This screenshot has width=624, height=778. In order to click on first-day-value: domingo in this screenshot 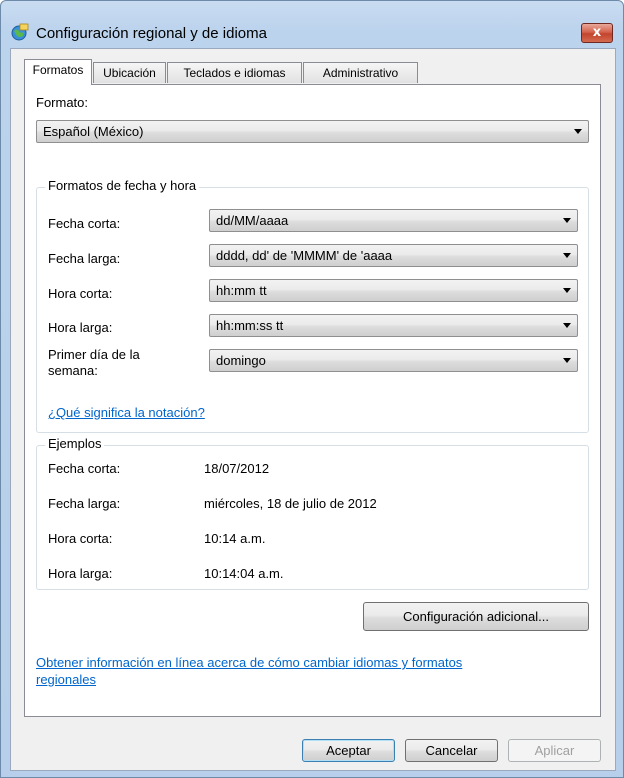, I will do `click(241, 360)`.